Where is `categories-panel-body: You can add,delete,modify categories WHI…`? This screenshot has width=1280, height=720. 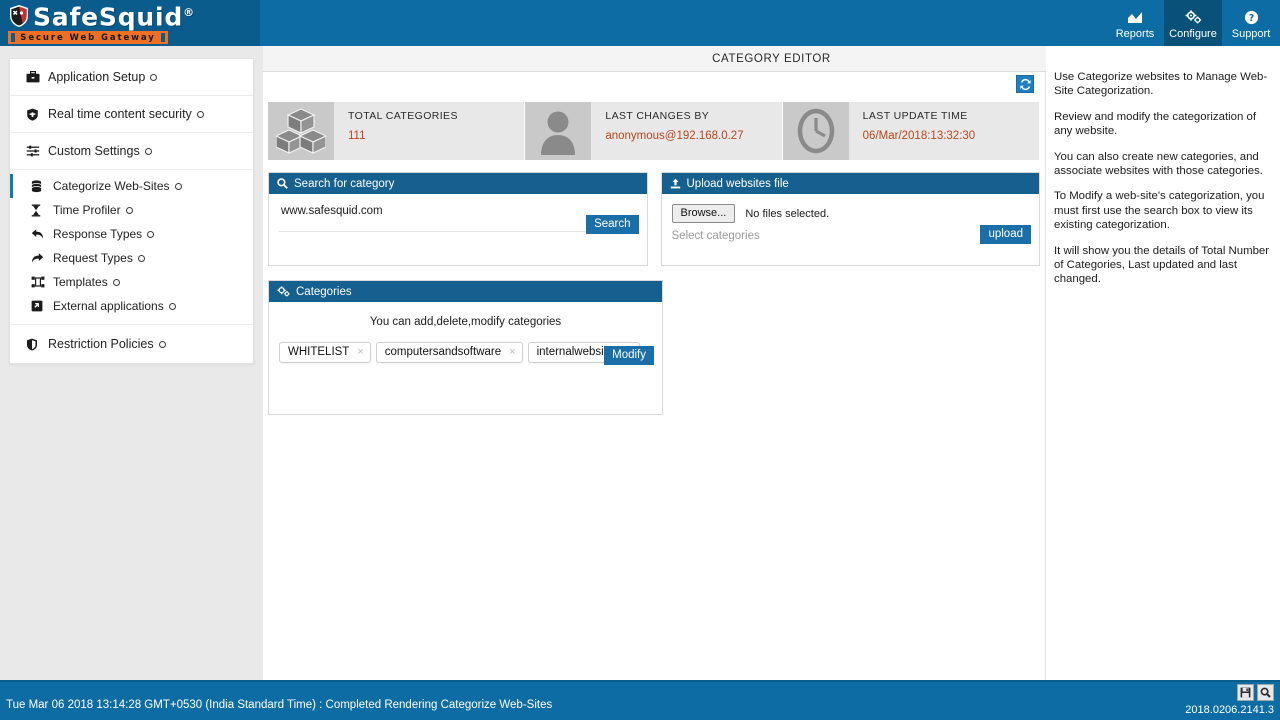
categories-panel-body: You can add,delete,modify categories WHI… is located at coordinates (465, 336).